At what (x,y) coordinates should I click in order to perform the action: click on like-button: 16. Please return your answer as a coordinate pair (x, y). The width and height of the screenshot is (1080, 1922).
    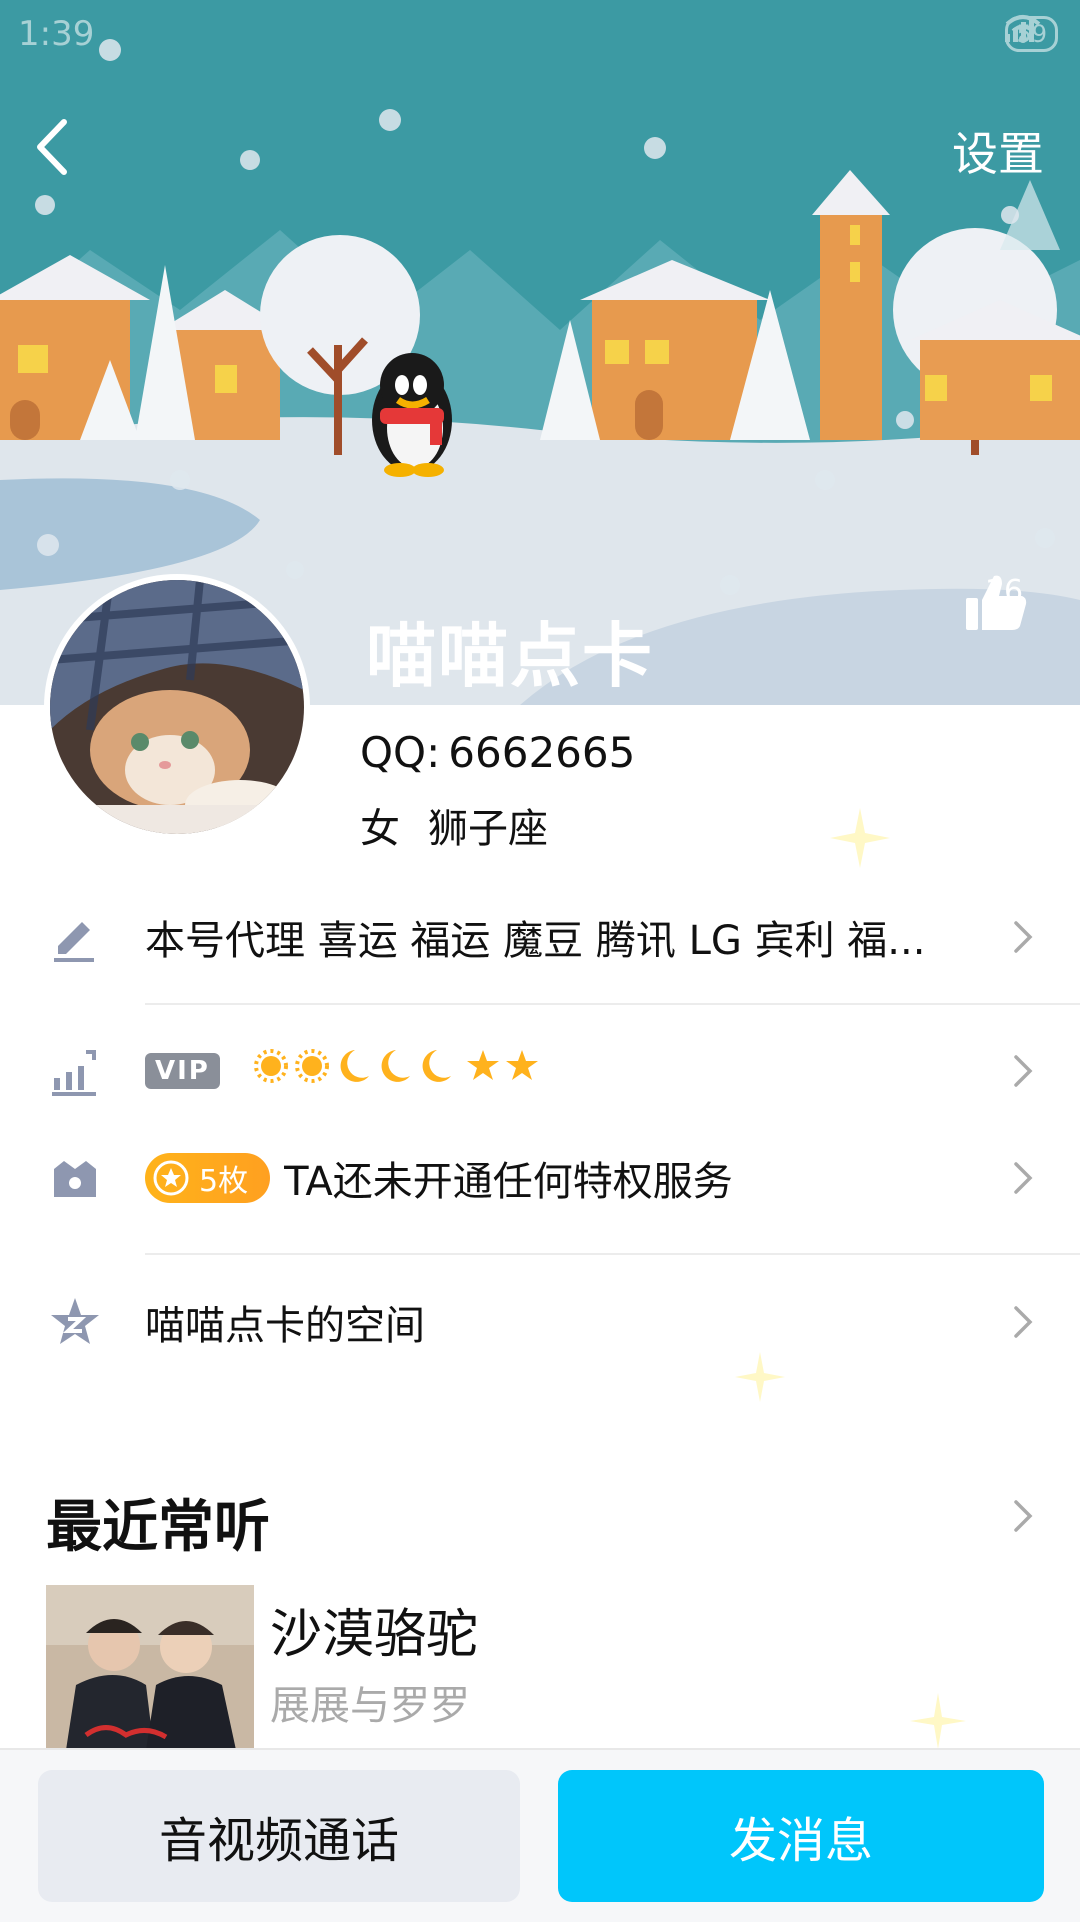
    Looking at the image, I should click on (1004, 600).